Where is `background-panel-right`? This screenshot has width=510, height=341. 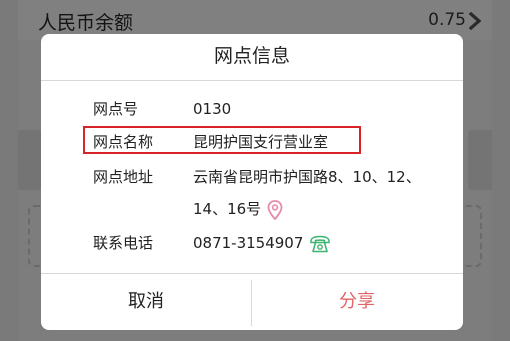
background-panel-right is located at coordinates (480, 160).